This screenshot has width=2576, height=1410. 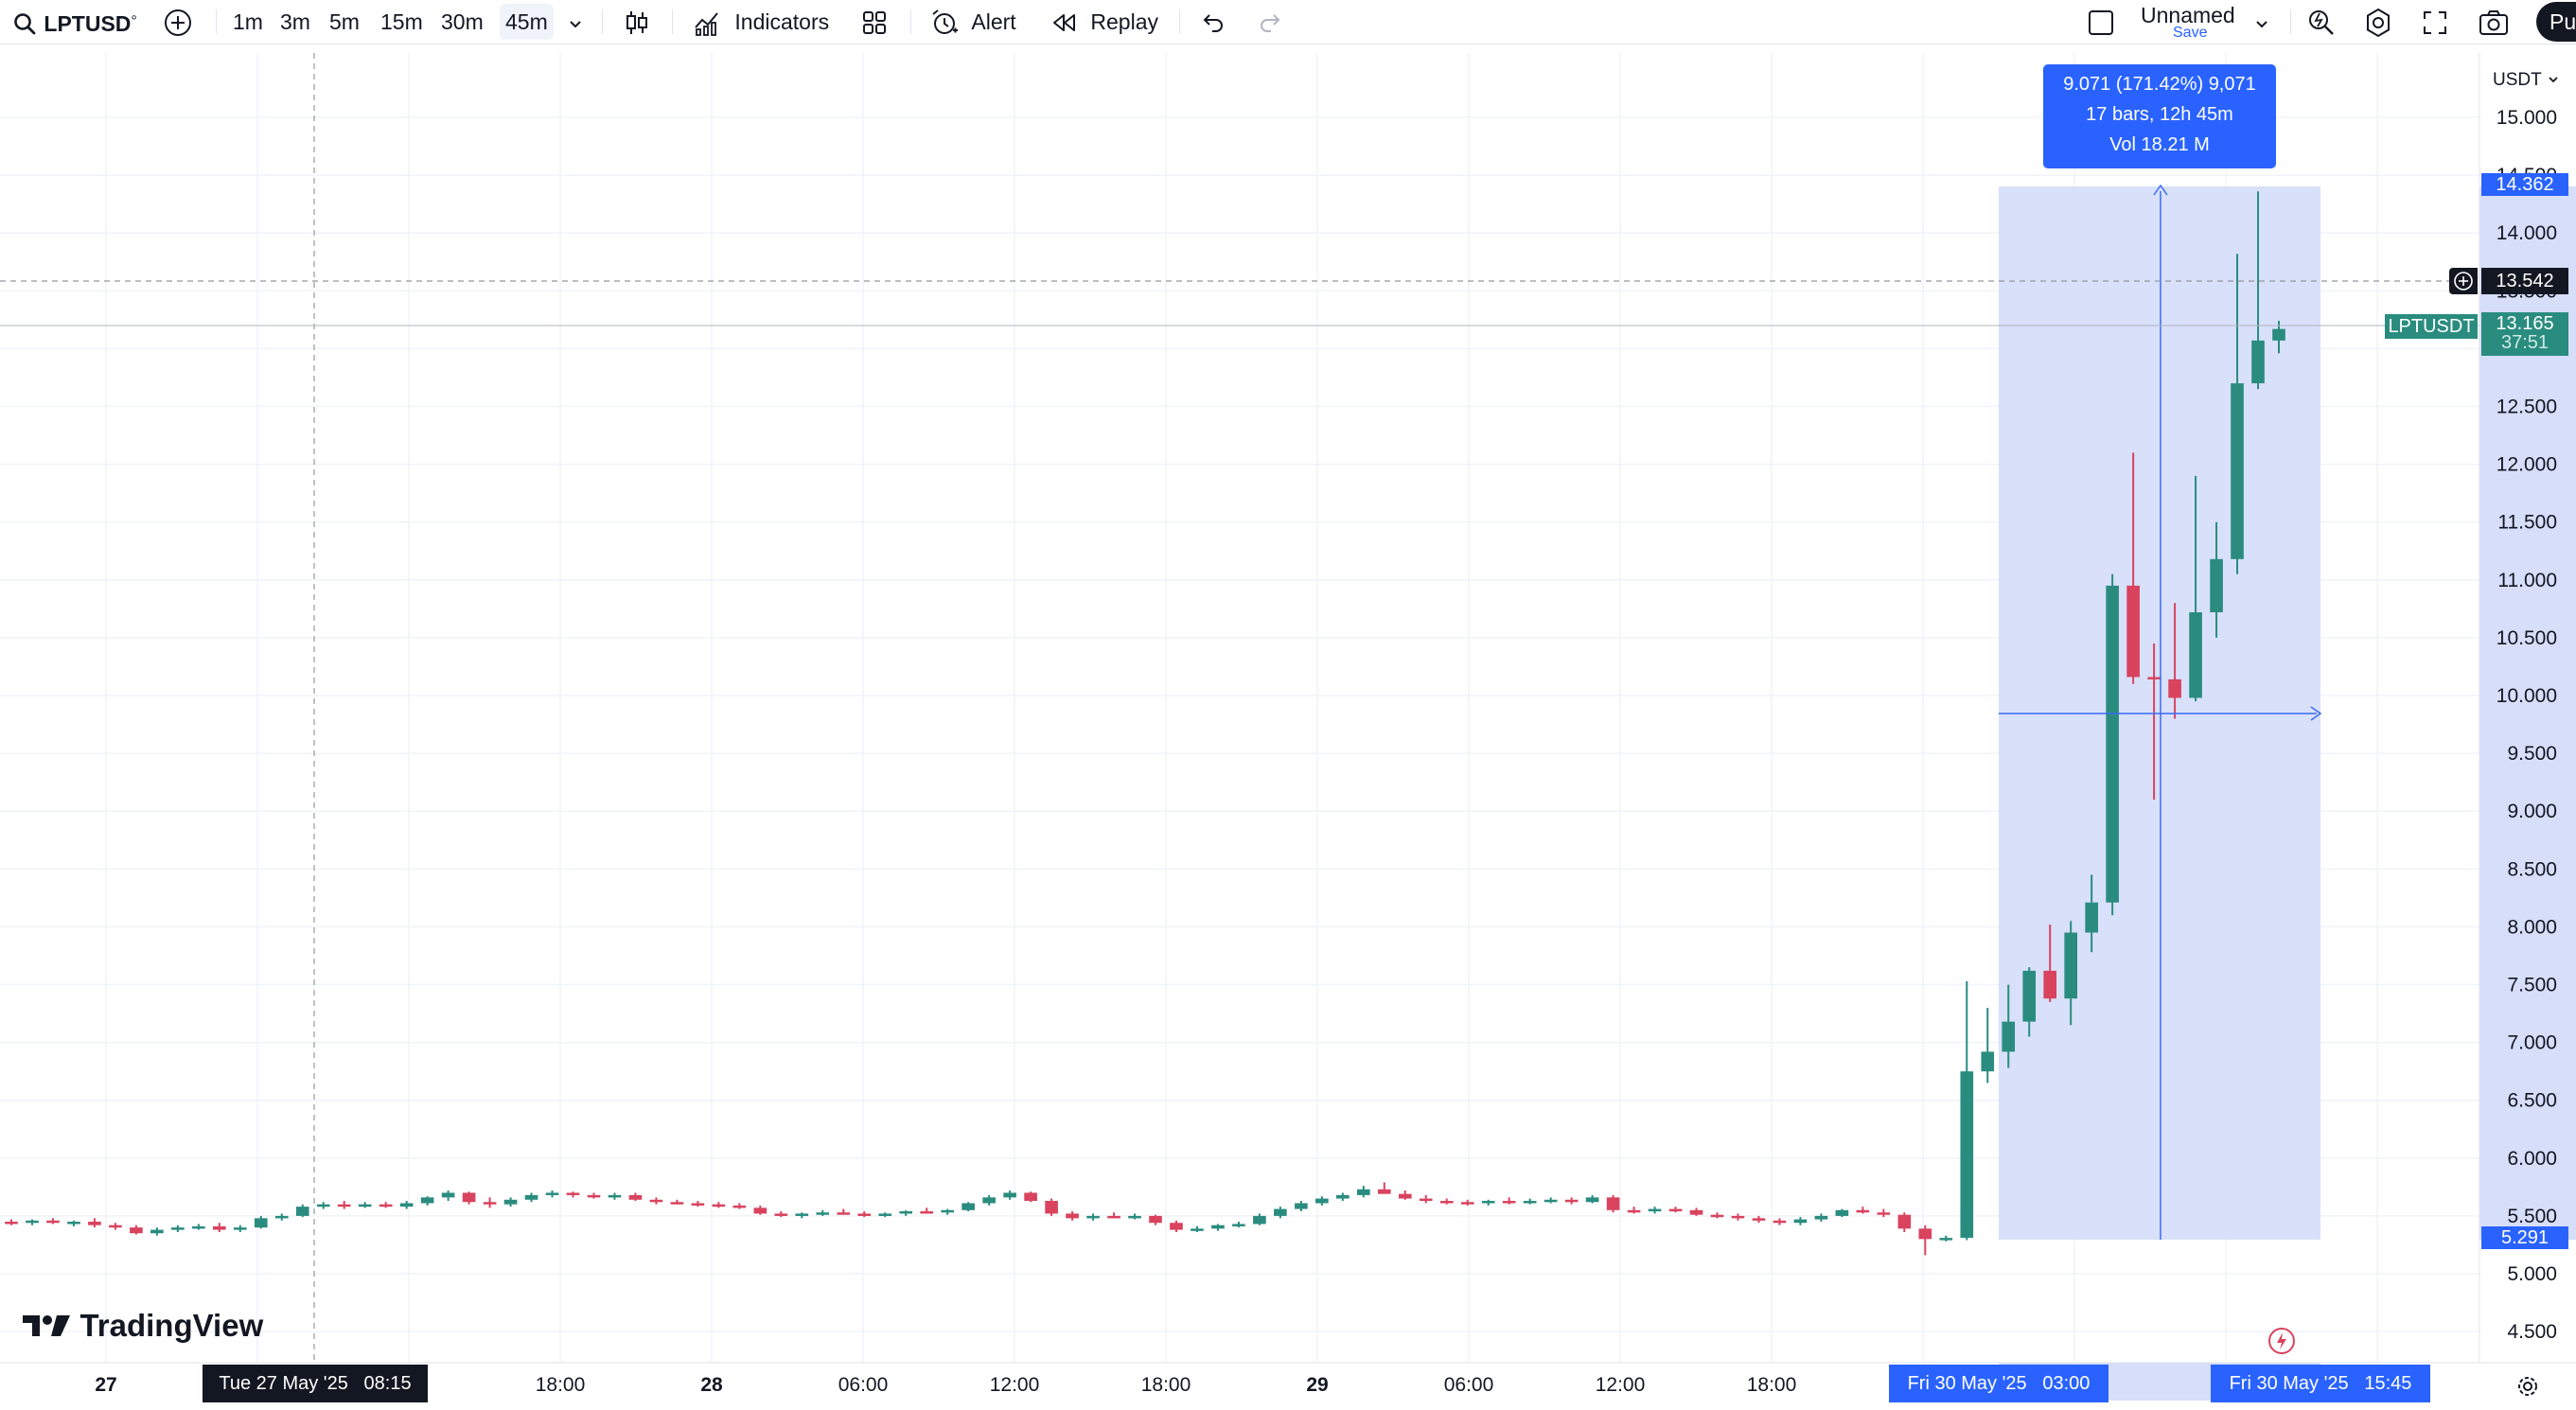 I want to click on quick-search-button, so click(x=2321, y=22).